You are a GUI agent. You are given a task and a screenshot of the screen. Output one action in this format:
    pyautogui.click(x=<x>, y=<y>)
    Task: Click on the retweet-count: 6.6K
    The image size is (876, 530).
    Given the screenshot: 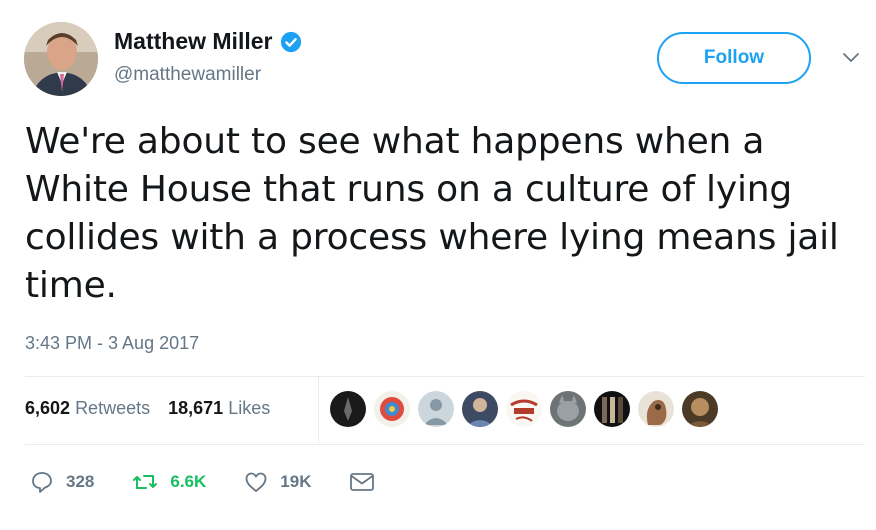 What is the action you would take?
    pyautogui.click(x=188, y=481)
    